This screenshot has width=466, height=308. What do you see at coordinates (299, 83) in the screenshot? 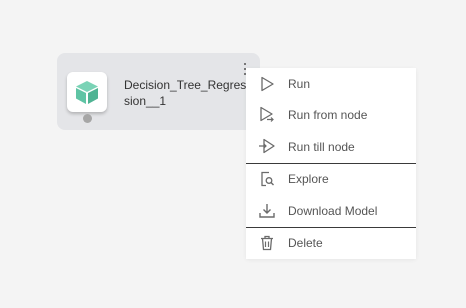
I see `menu-item-label: Run` at bounding box center [299, 83].